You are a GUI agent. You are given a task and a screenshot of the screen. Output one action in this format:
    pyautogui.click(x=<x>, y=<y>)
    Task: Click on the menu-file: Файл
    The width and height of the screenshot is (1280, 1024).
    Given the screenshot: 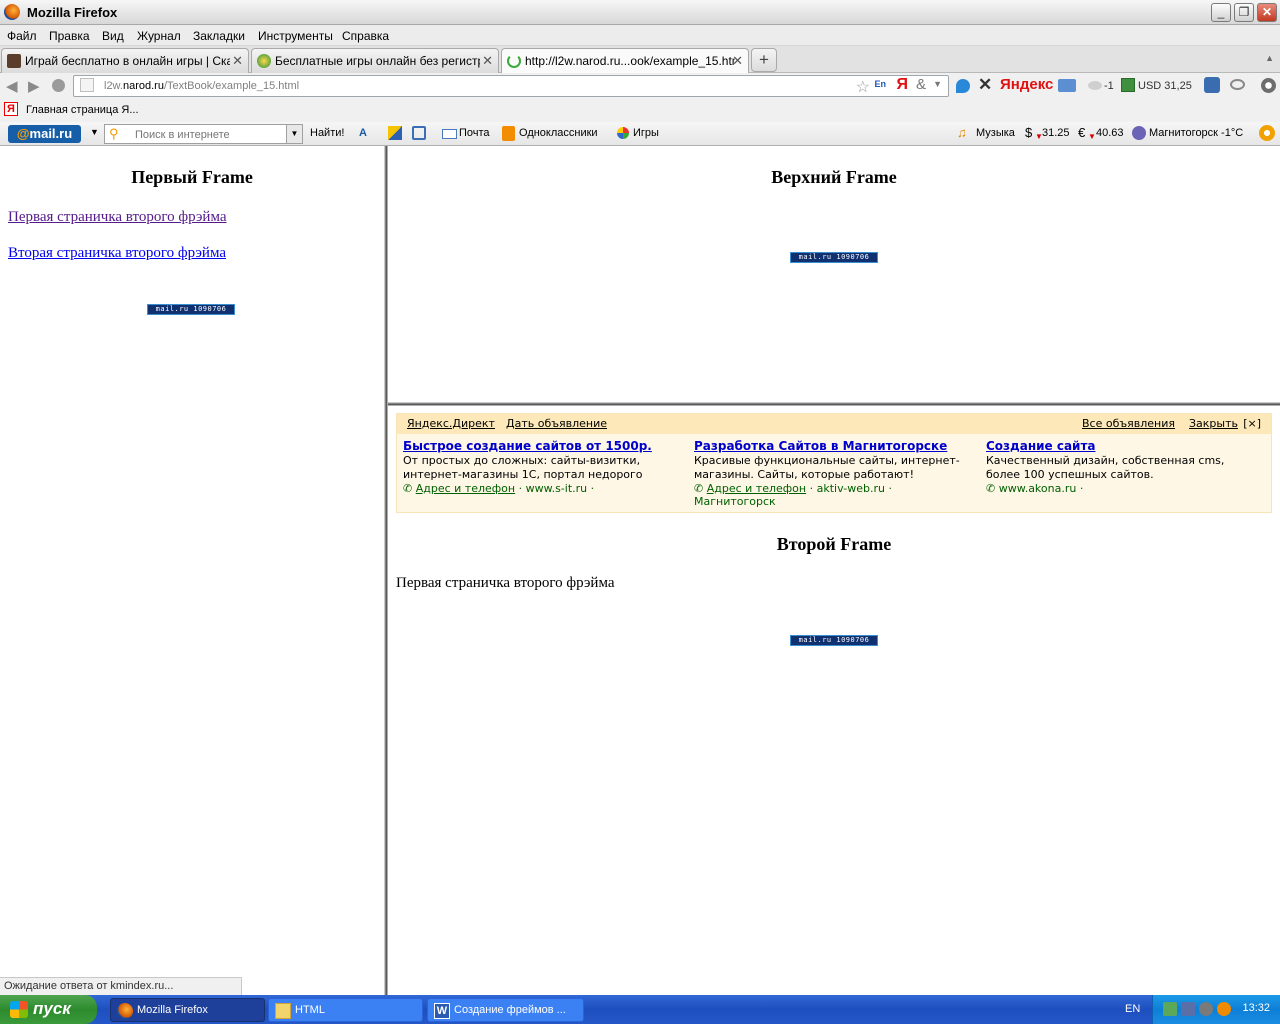 What is the action you would take?
    pyautogui.click(x=22, y=36)
    